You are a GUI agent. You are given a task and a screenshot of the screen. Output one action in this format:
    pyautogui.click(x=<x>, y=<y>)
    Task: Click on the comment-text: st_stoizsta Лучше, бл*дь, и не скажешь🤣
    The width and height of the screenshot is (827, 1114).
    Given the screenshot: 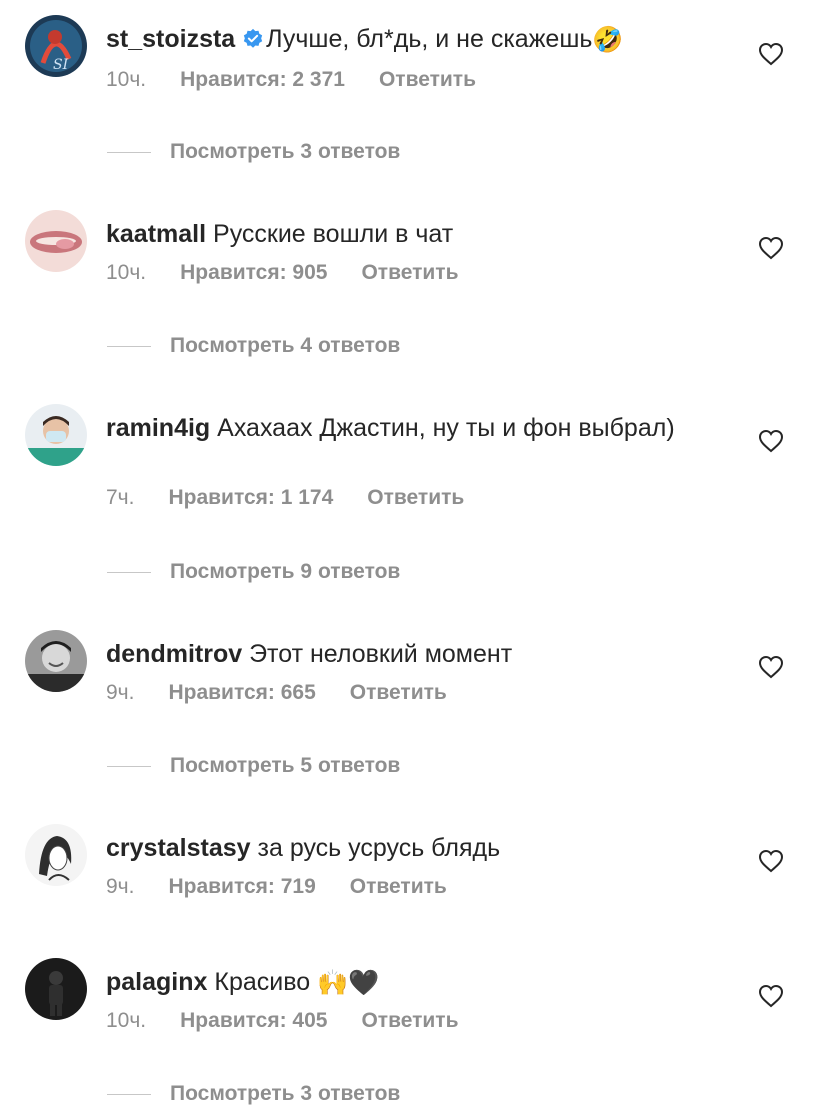 What is the action you would take?
    pyautogui.click(x=406, y=39)
    